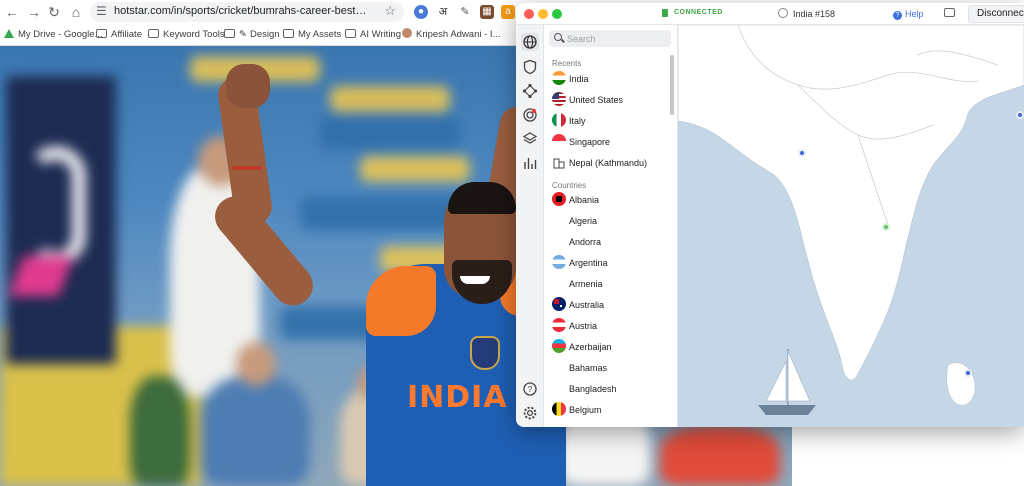 The width and height of the screenshot is (1024, 486). Describe the element at coordinates (530, 91) in the screenshot. I see `meshnet-icon` at that location.